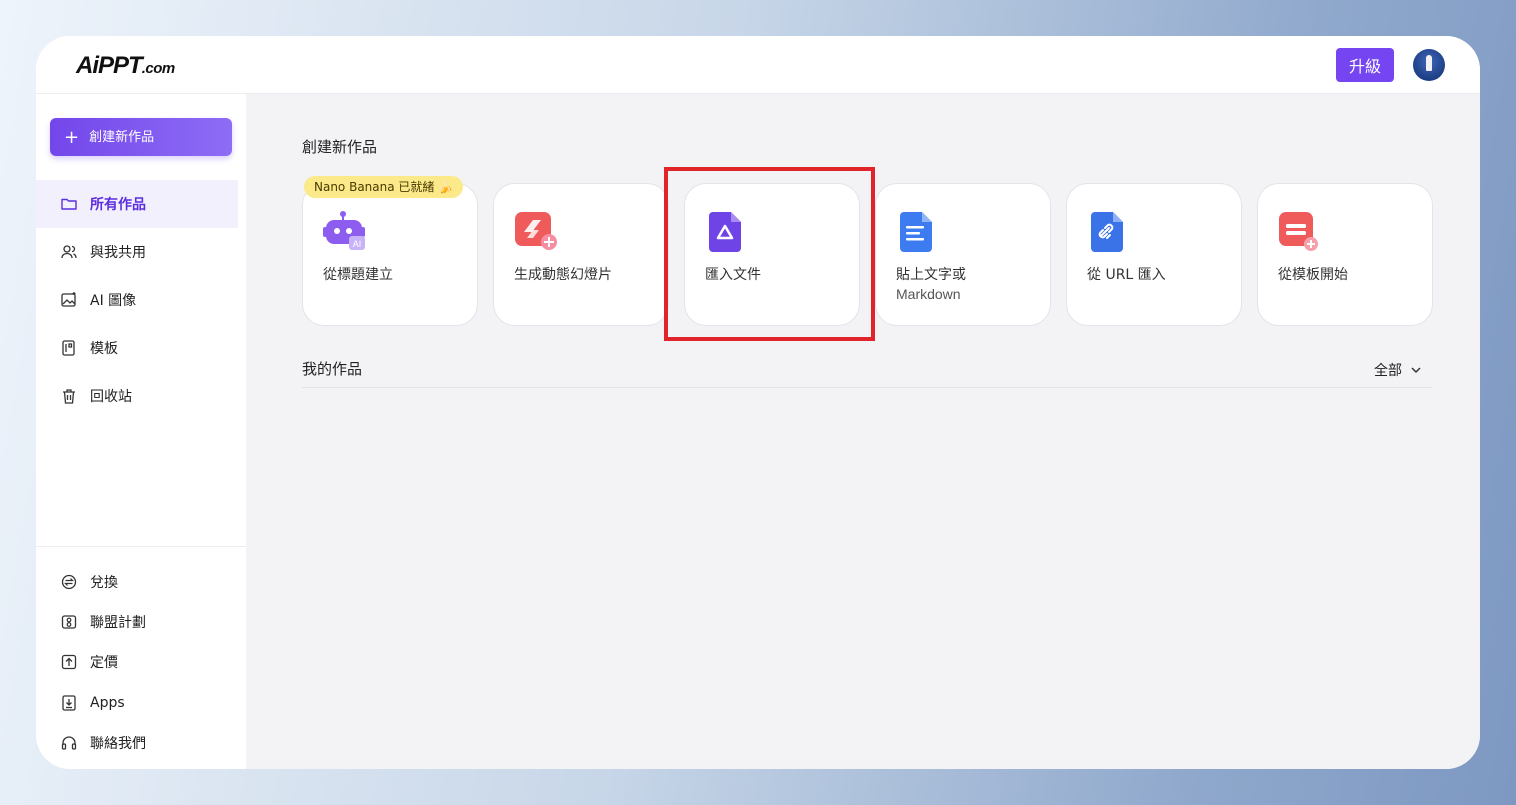  I want to click on chevron-down-icon, so click(1416, 370).